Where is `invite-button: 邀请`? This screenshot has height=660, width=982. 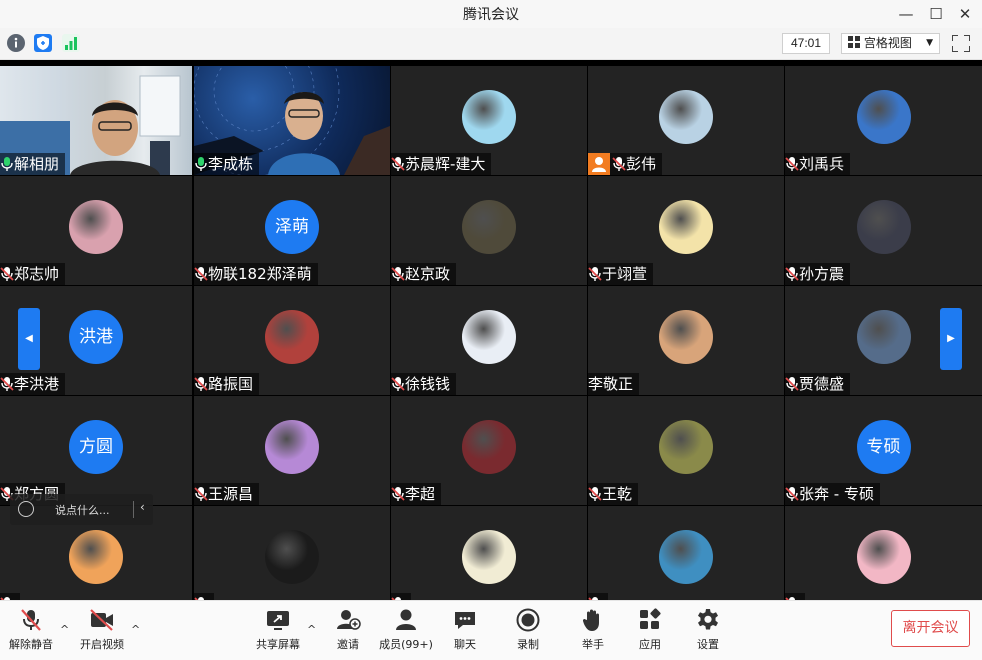 invite-button: 邀请 is located at coordinates (348, 632).